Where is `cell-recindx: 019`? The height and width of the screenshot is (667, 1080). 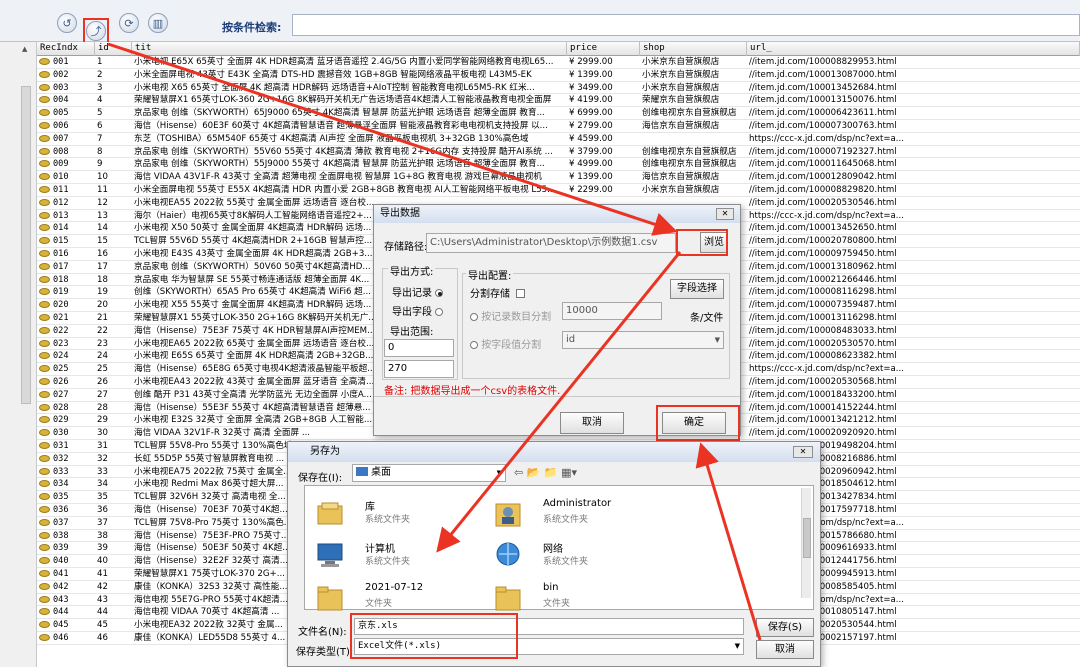
cell-recindx: 019 is located at coordinates (66, 292).